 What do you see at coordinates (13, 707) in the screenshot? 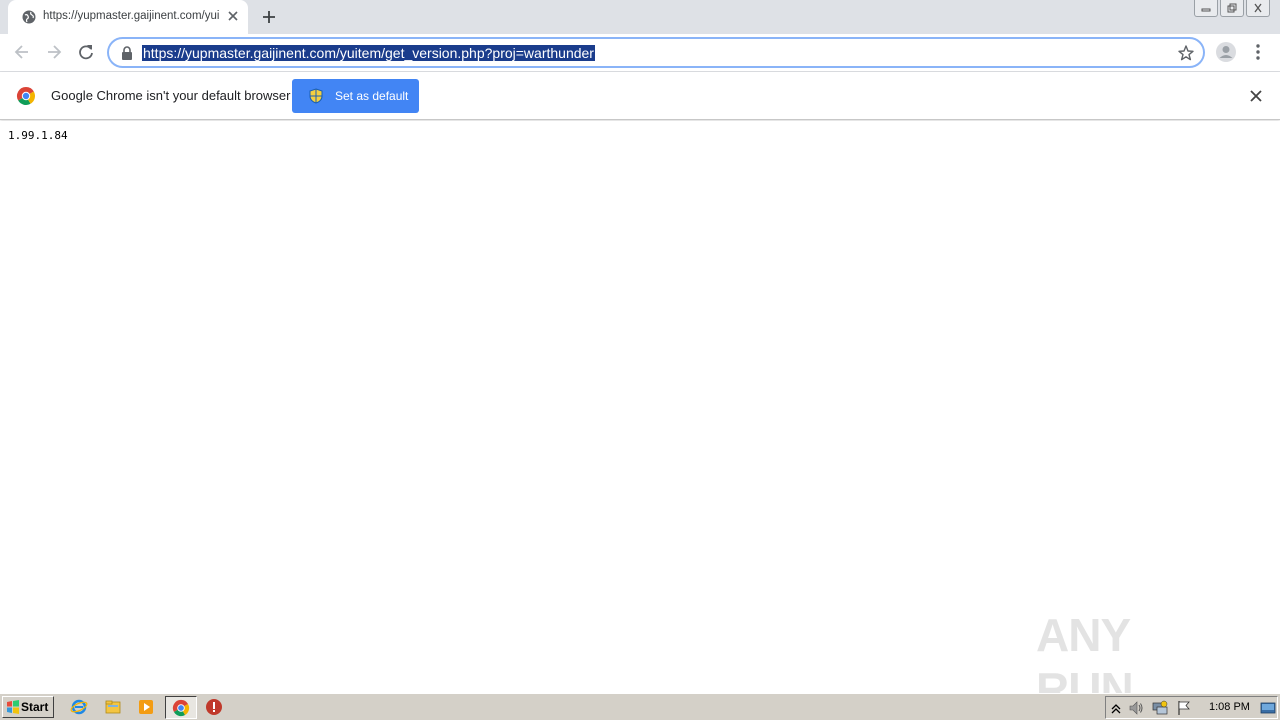
I see `windows-logo-icon` at bounding box center [13, 707].